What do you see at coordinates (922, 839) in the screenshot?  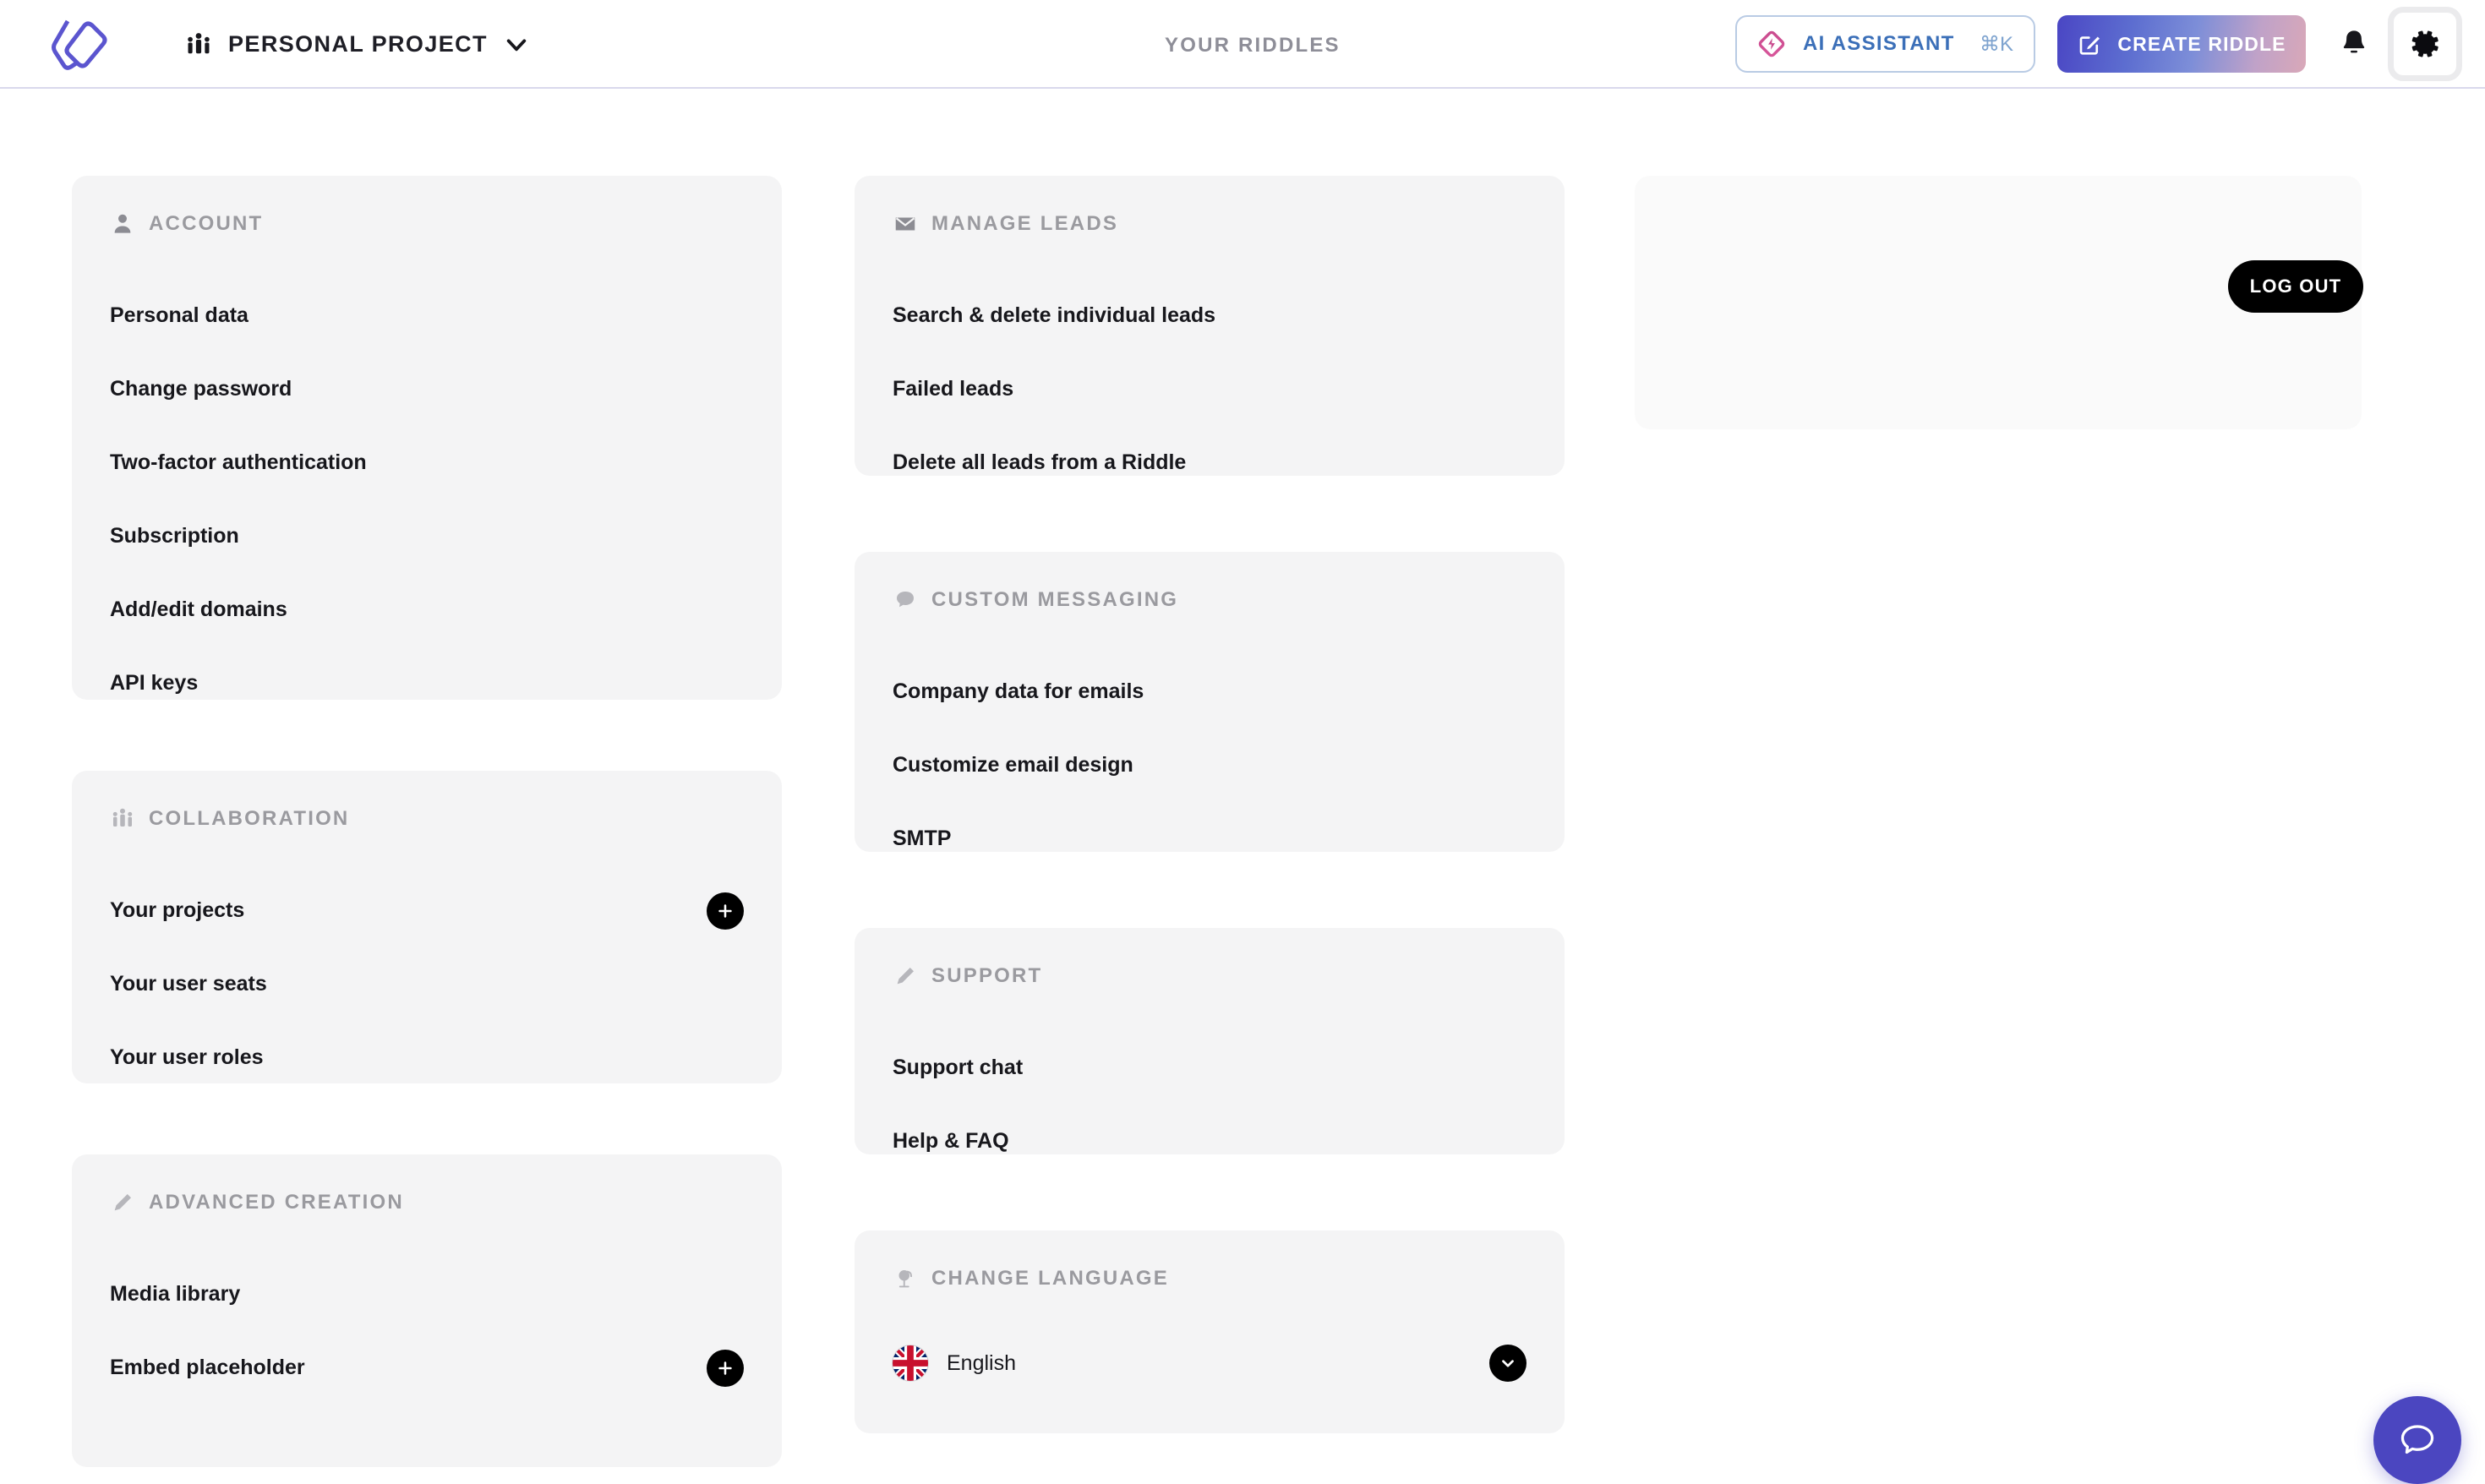 I see `list-item-label: SMTP` at bounding box center [922, 839].